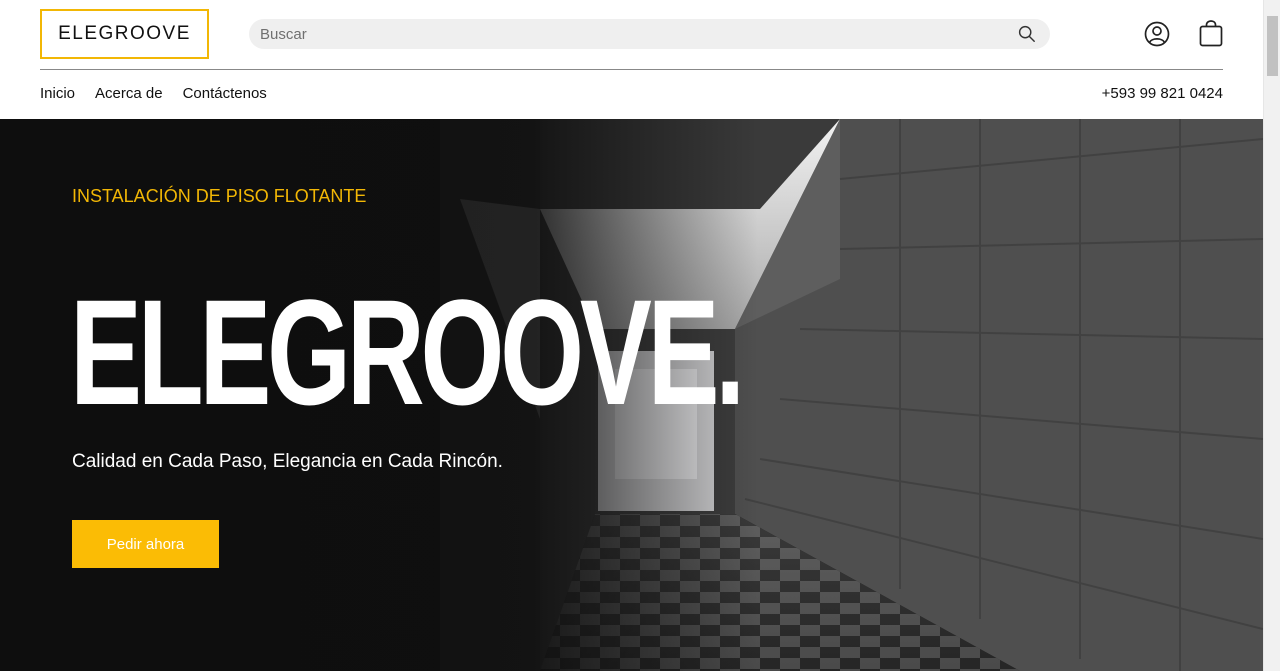 The width and height of the screenshot is (1280, 671). What do you see at coordinates (1162, 93) in the screenshot?
I see `phone-number: +593 99 821 0424` at bounding box center [1162, 93].